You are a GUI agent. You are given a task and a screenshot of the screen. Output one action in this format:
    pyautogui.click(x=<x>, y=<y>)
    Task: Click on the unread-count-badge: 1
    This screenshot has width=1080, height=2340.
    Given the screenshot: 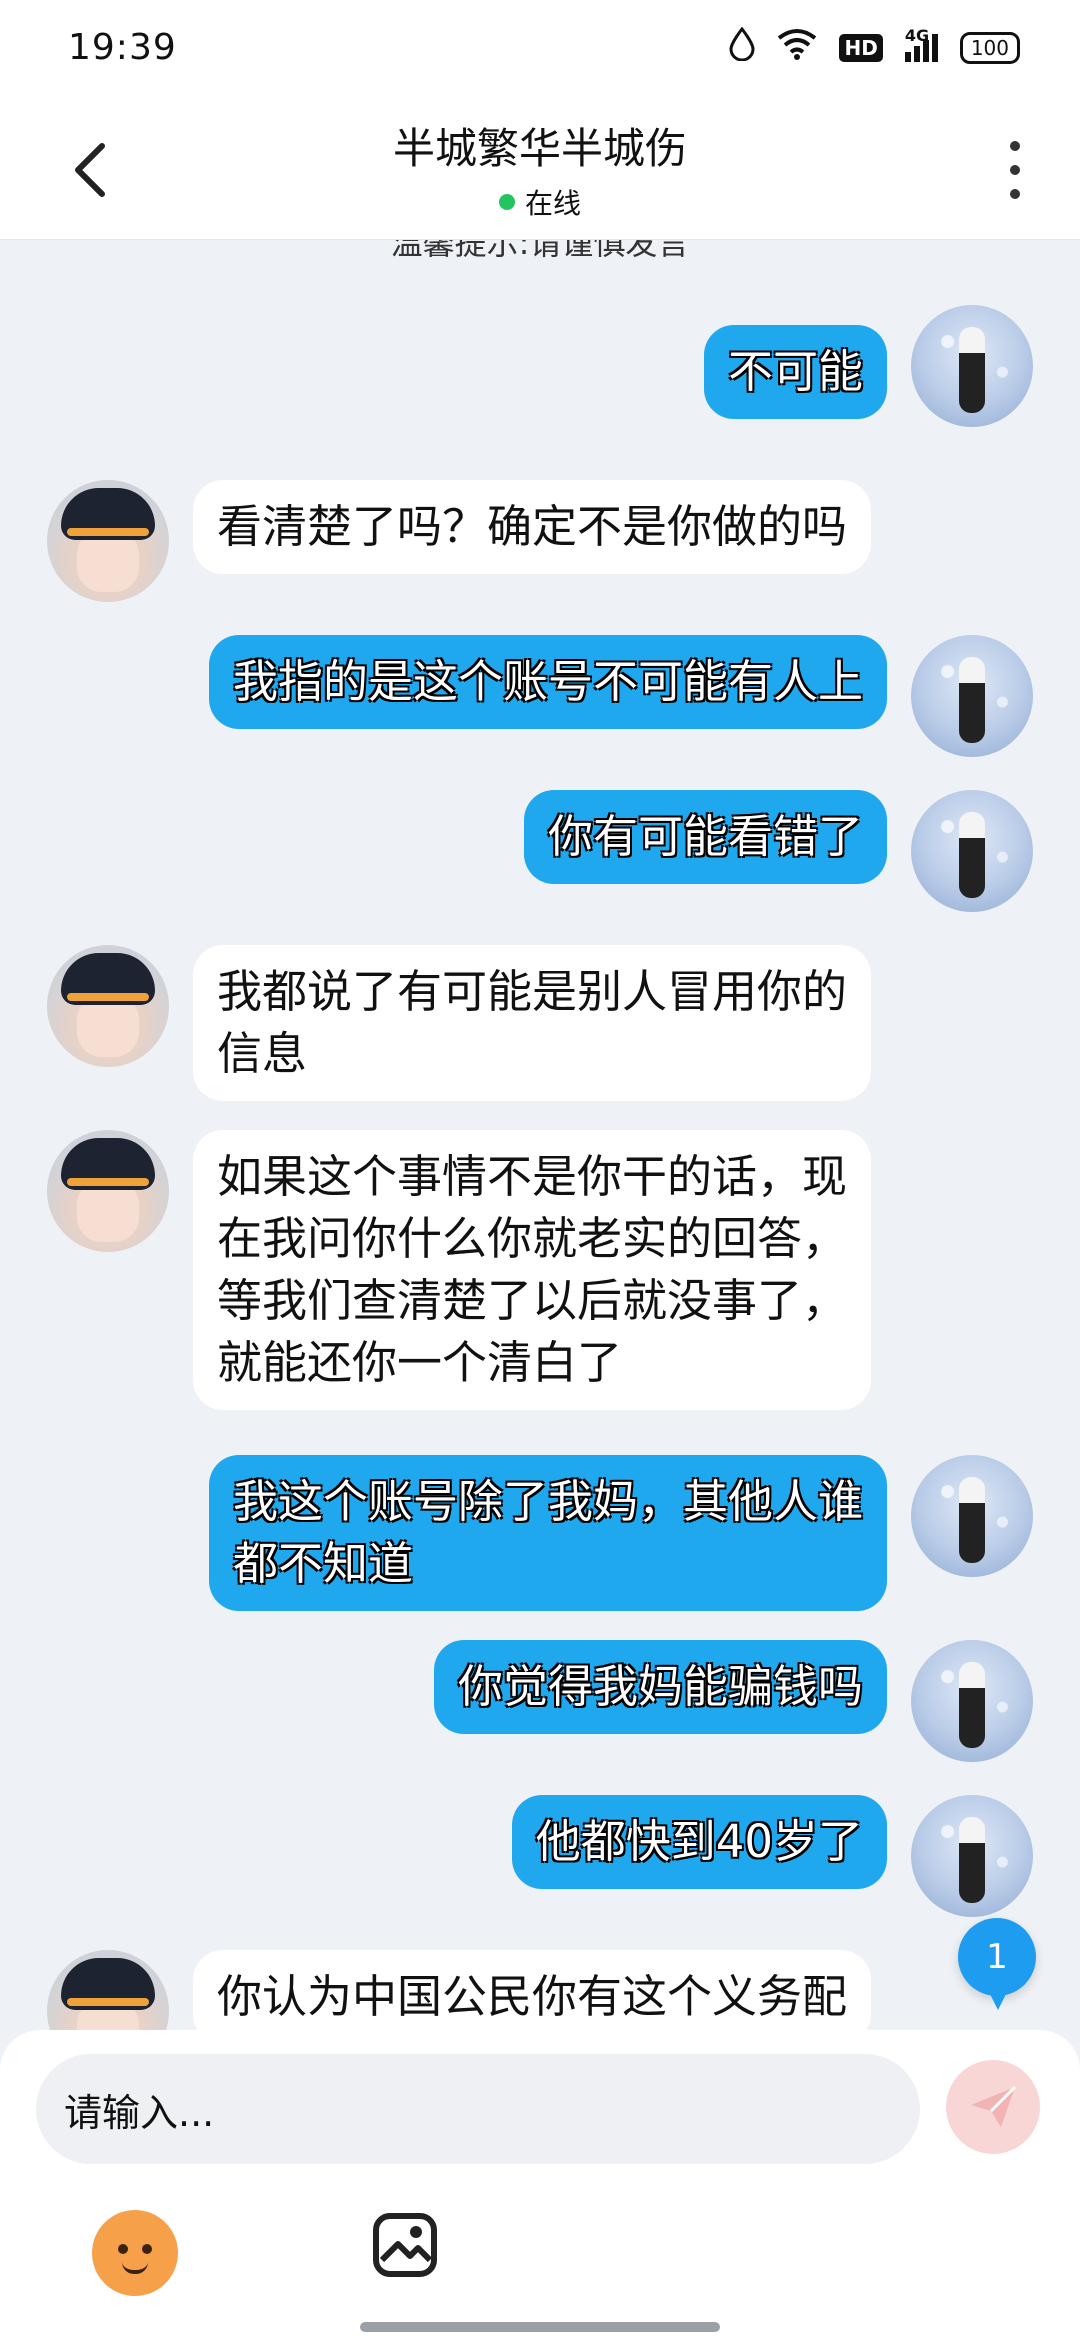 What is the action you would take?
    pyautogui.click(x=997, y=1964)
    